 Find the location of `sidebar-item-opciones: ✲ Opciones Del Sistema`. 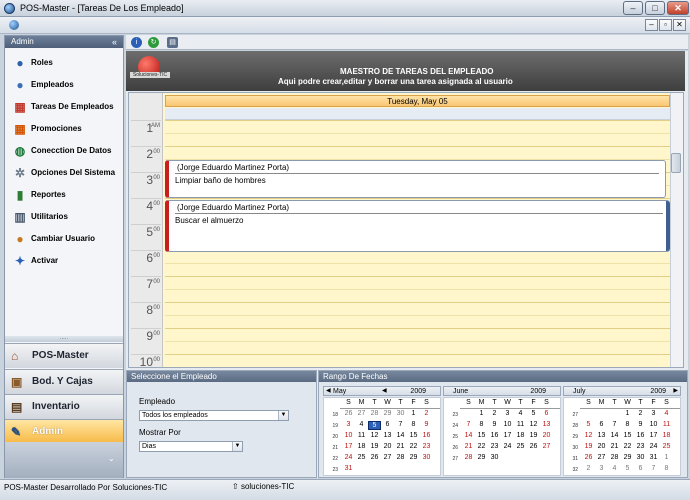

sidebar-item-opciones: ✲ Opciones Del Sistema is located at coordinates (65, 173).